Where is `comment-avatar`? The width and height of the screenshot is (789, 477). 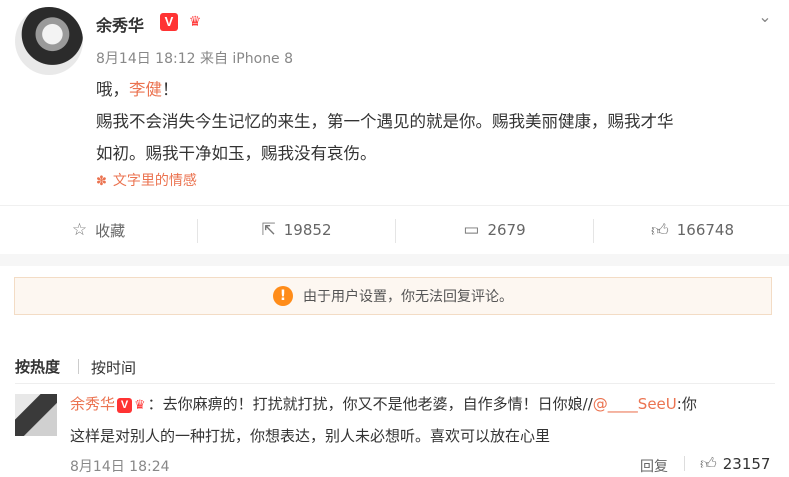 comment-avatar is located at coordinates (36, 415).